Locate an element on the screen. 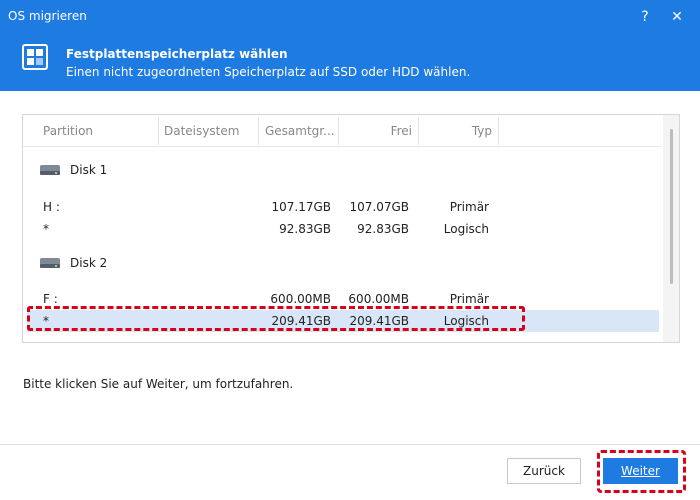 The image size is (700, 500). help-icon: ? is located at coordinates (645, 17).